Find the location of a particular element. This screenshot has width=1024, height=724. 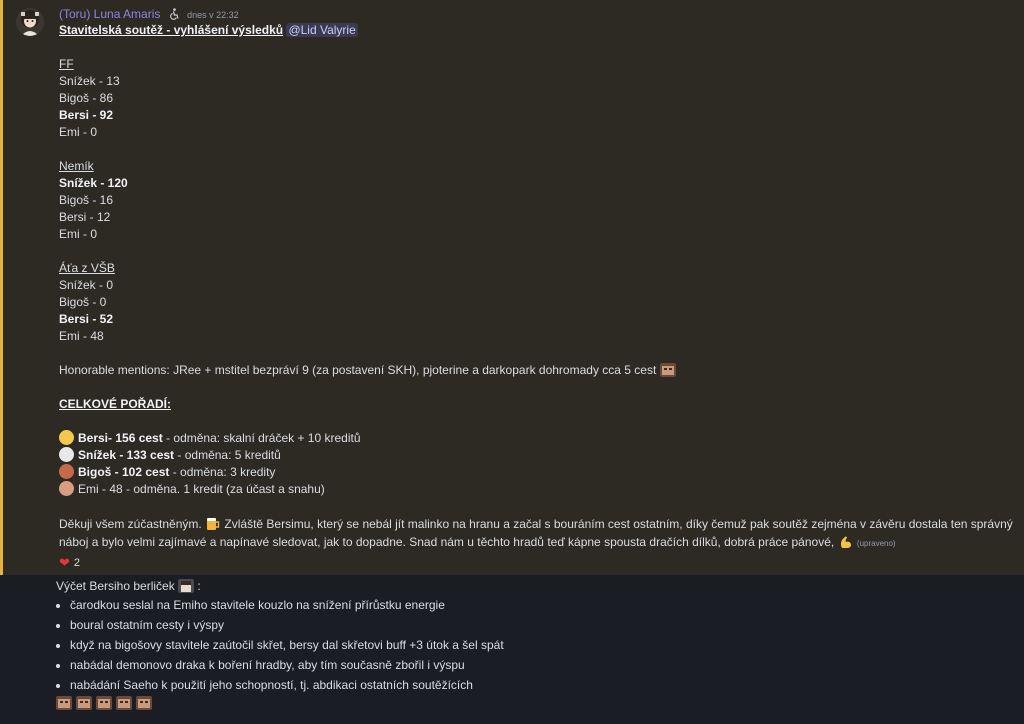

ranking-reward: - odměna: 5 kreditů is located at coordinates (227, 455).